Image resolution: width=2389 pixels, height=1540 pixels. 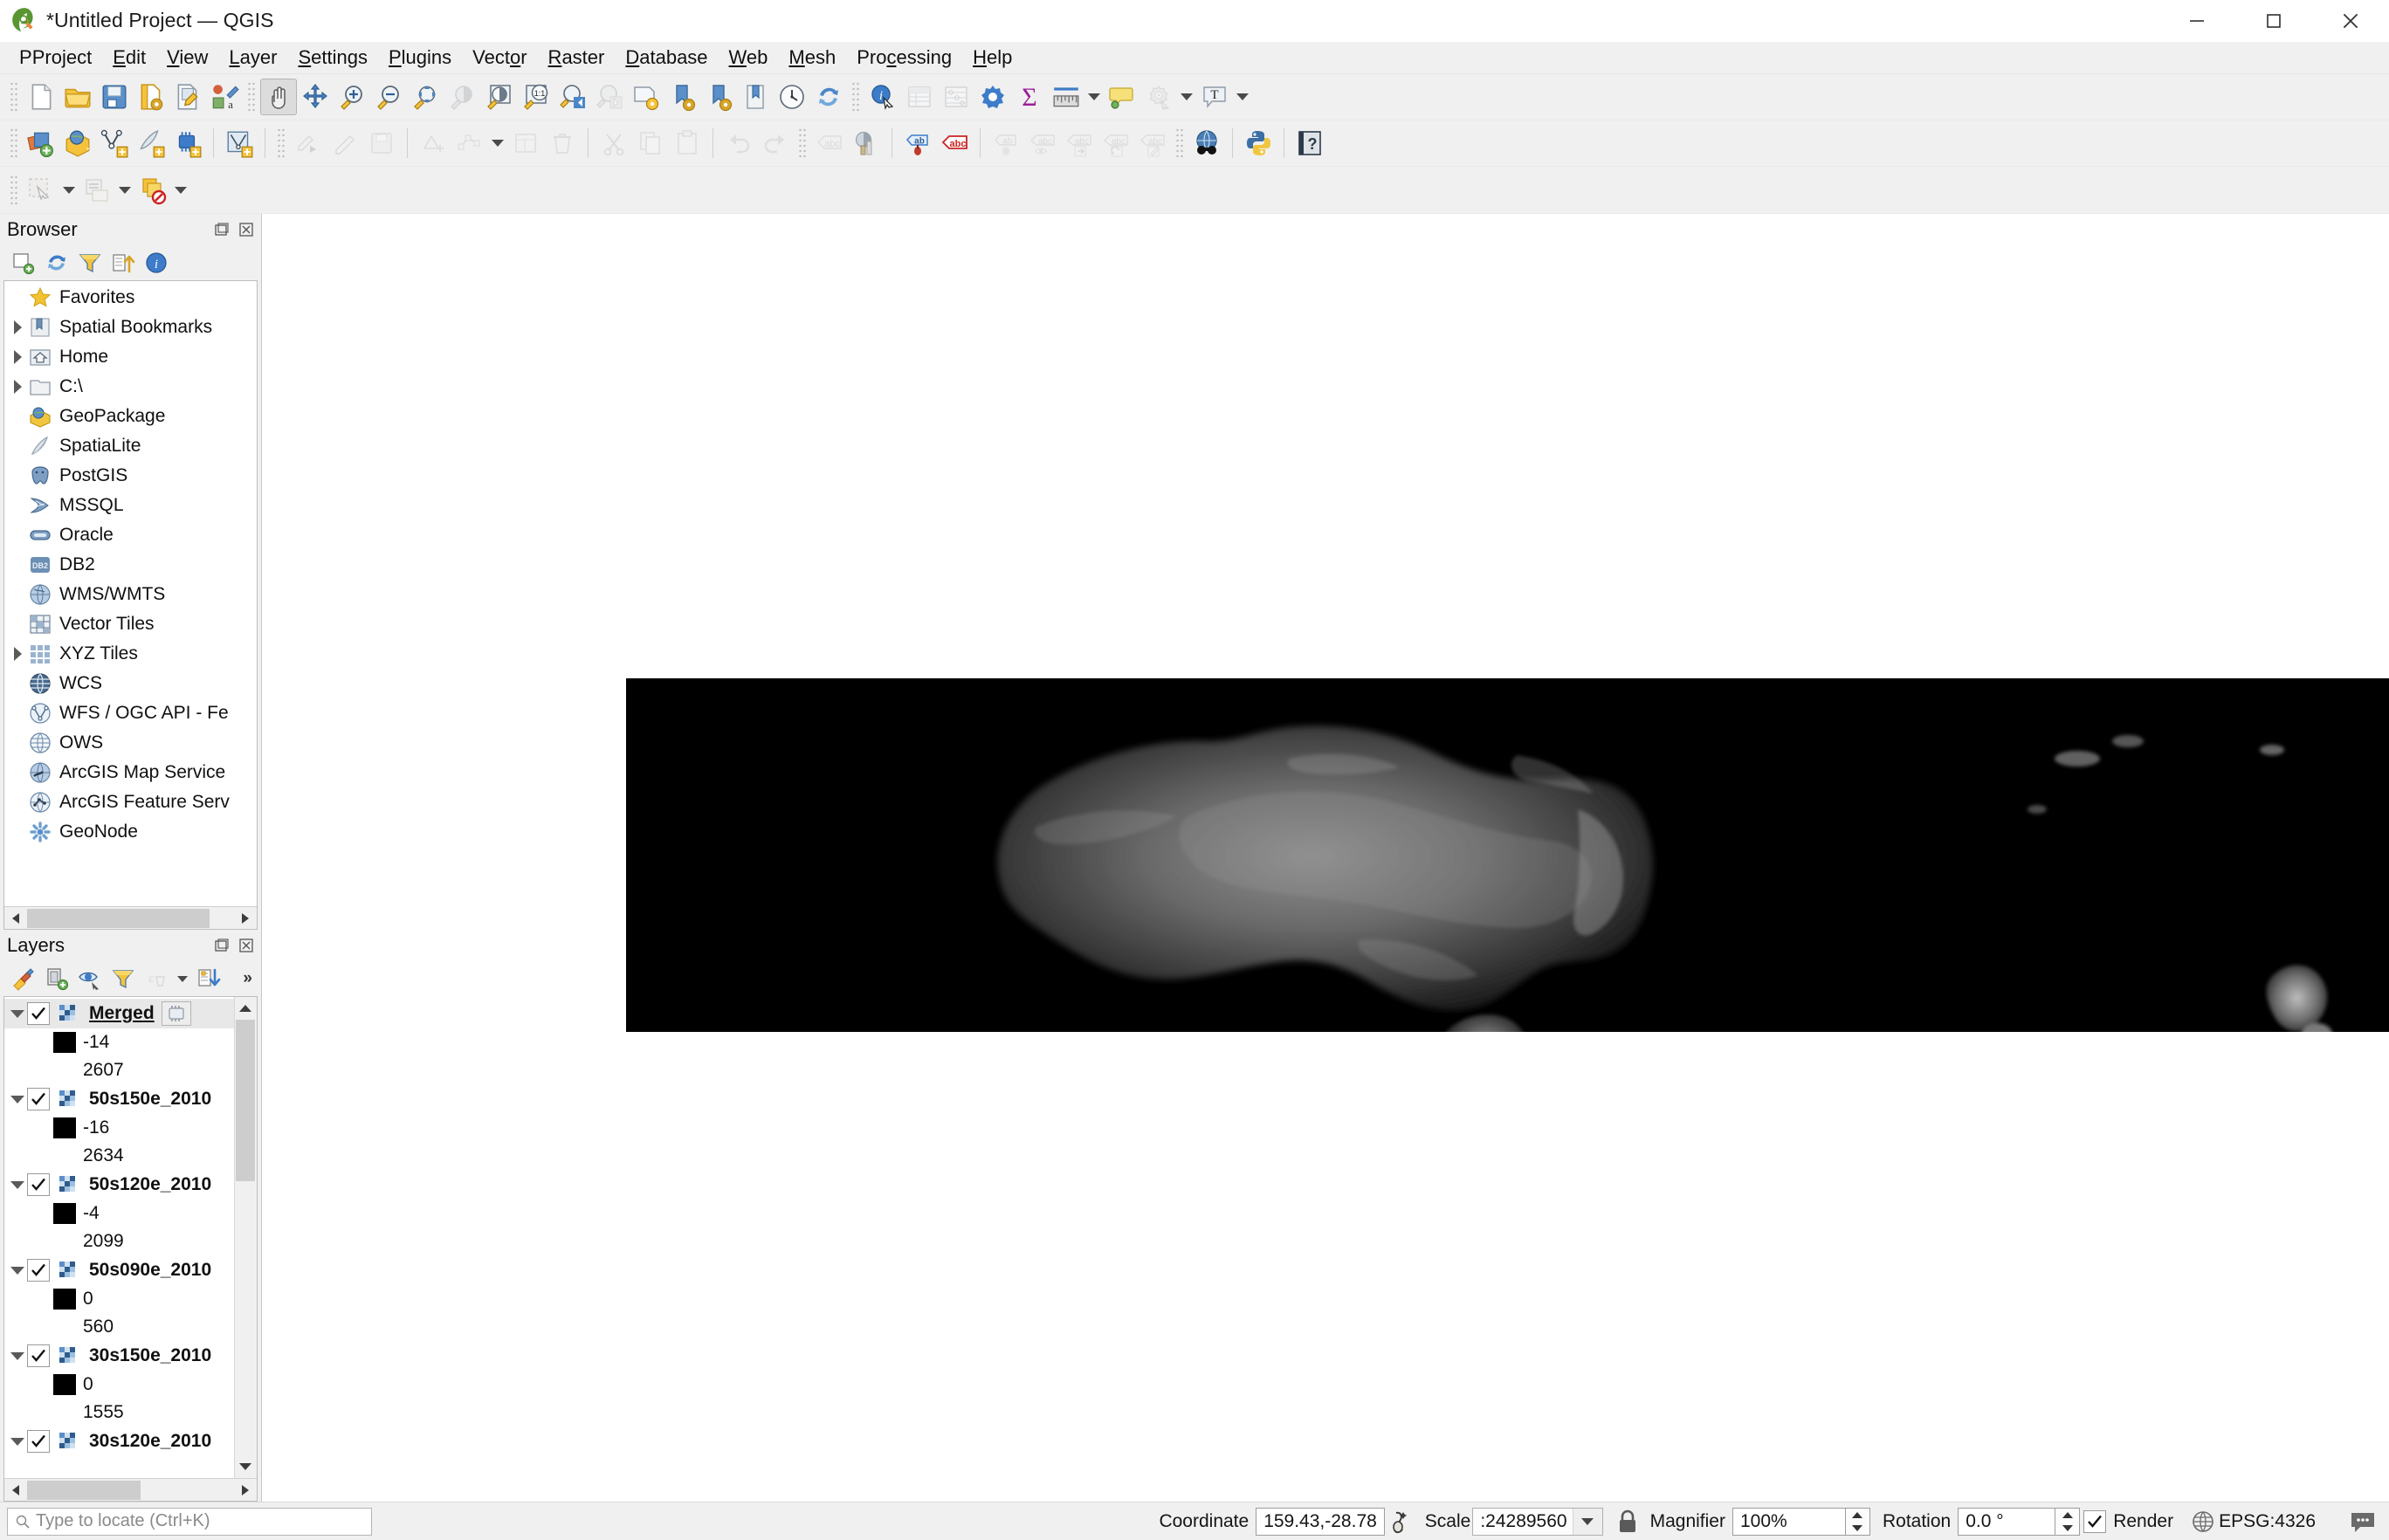 I want to click on select-features-button, so click(x=41, y=190).